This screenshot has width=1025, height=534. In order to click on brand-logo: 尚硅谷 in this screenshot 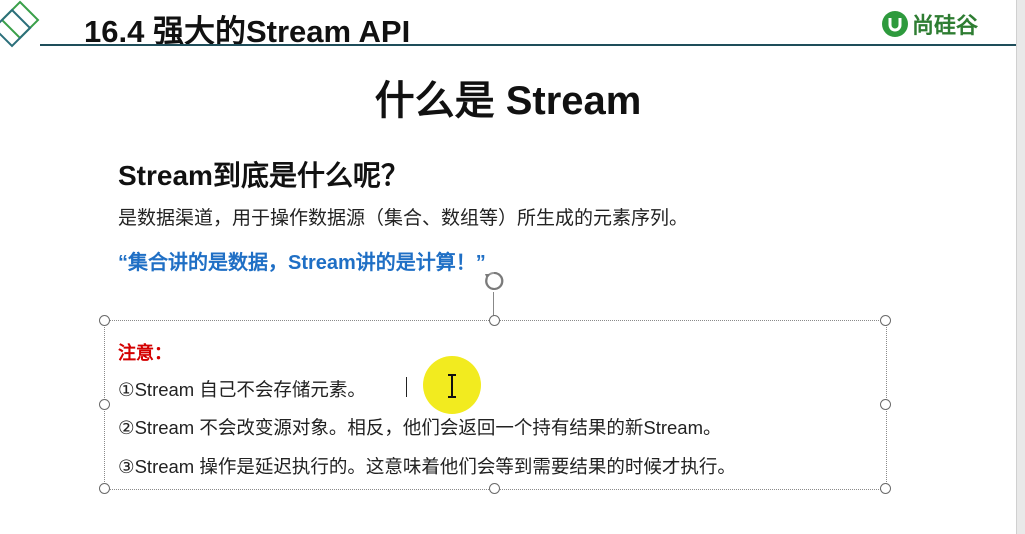, I will do `click(930, 24)`.